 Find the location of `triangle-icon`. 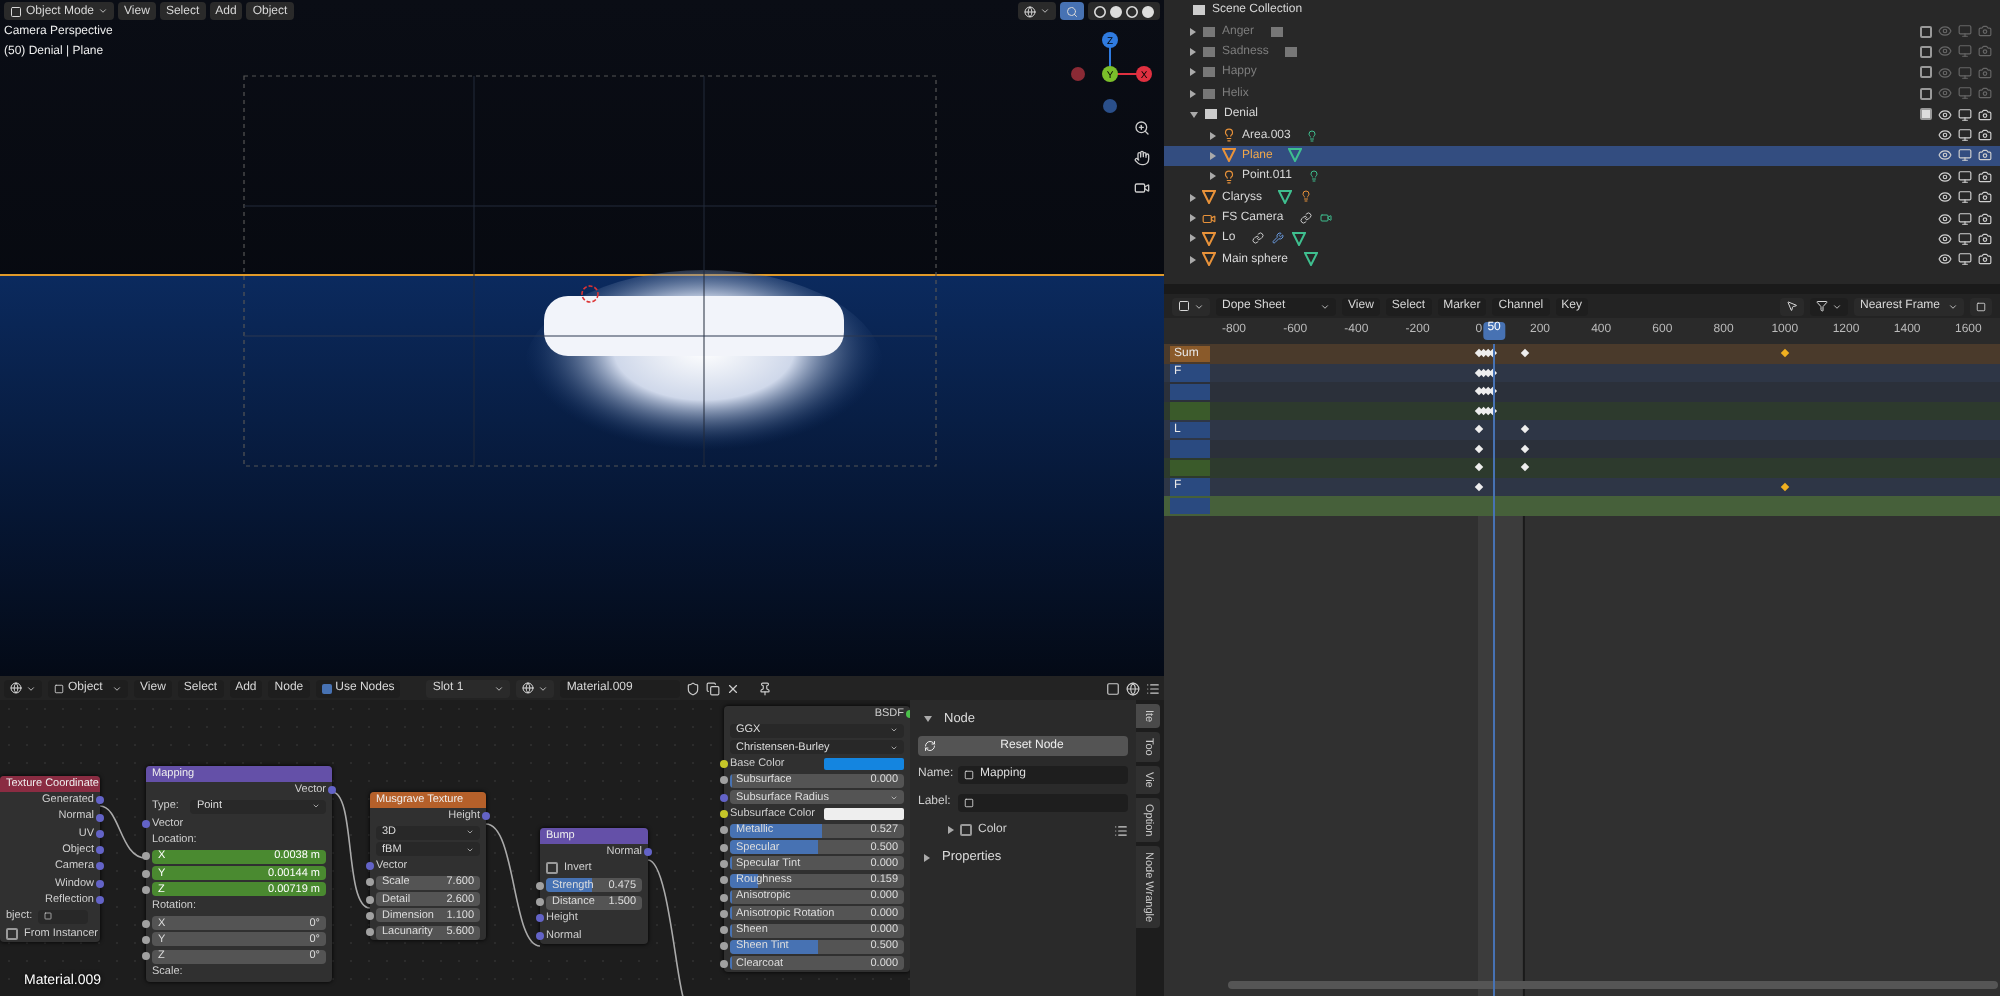

triangle-icon is located at coordinates (1229, 155).